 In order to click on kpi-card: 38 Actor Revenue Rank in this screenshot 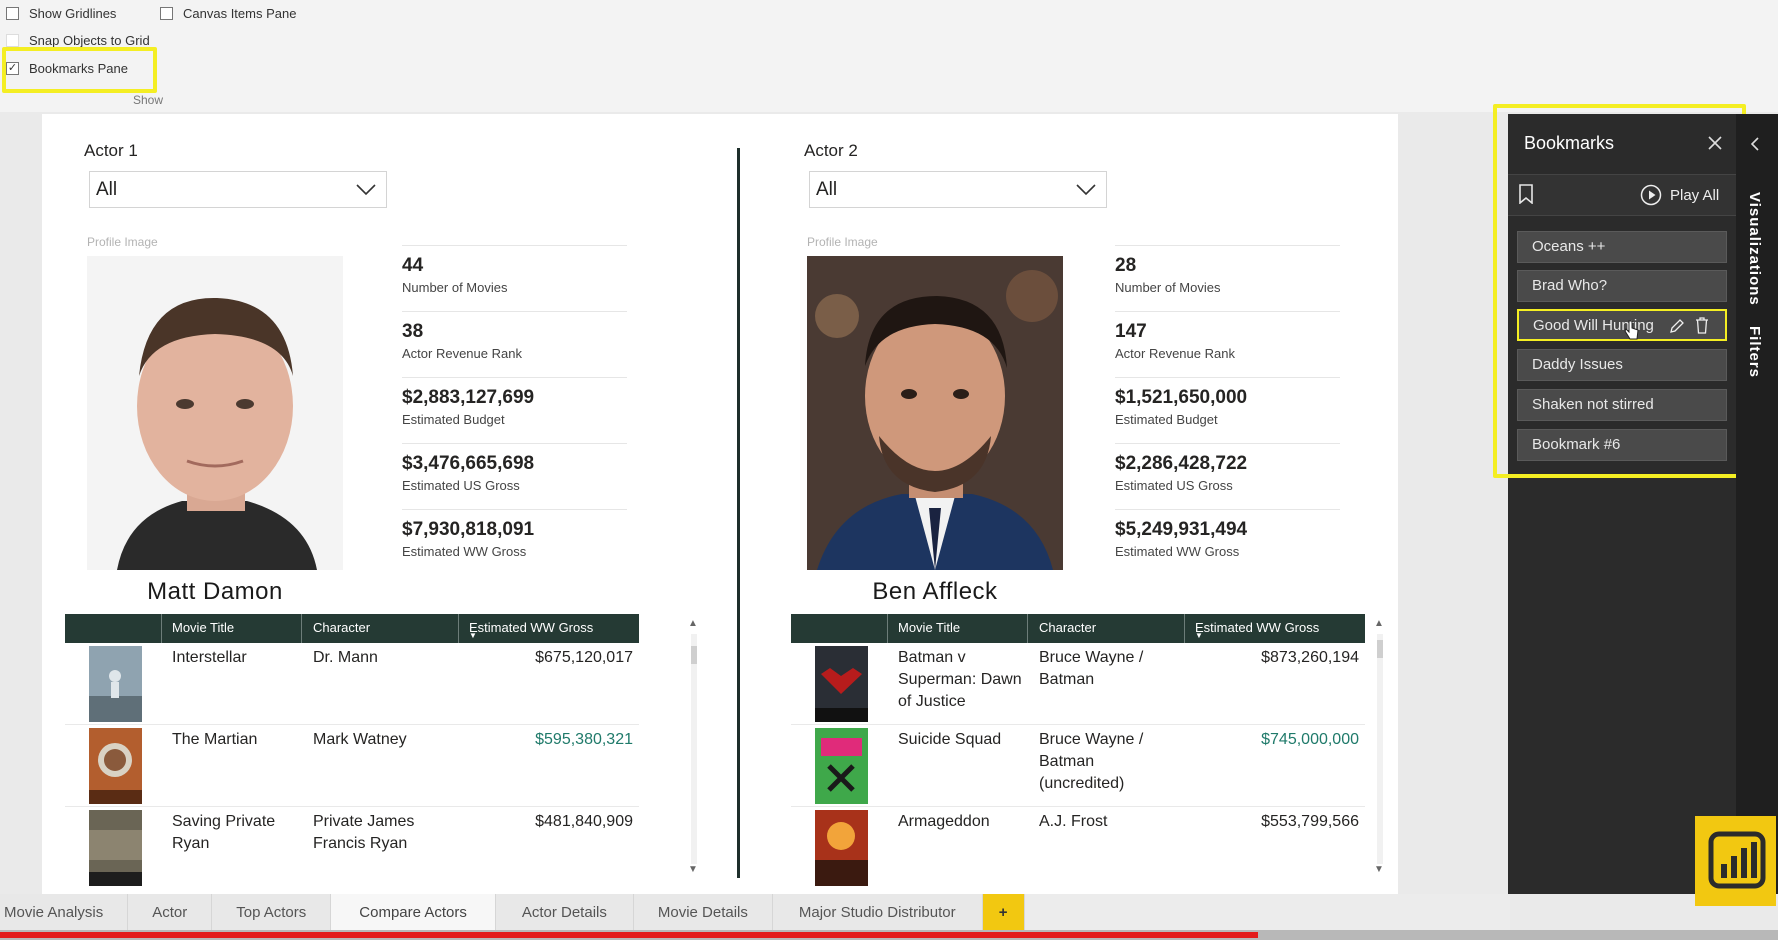, I will do `click(514, 344)`.